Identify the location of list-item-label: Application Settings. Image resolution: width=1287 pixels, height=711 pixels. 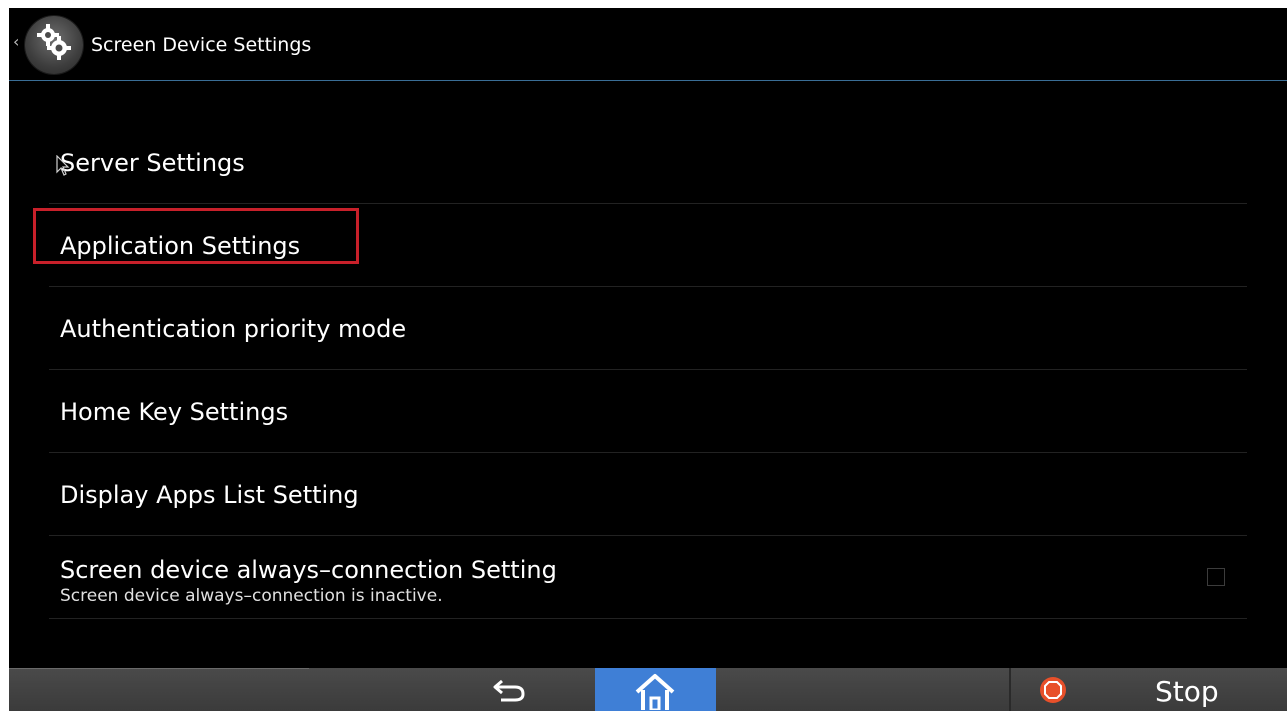
(180, 246).